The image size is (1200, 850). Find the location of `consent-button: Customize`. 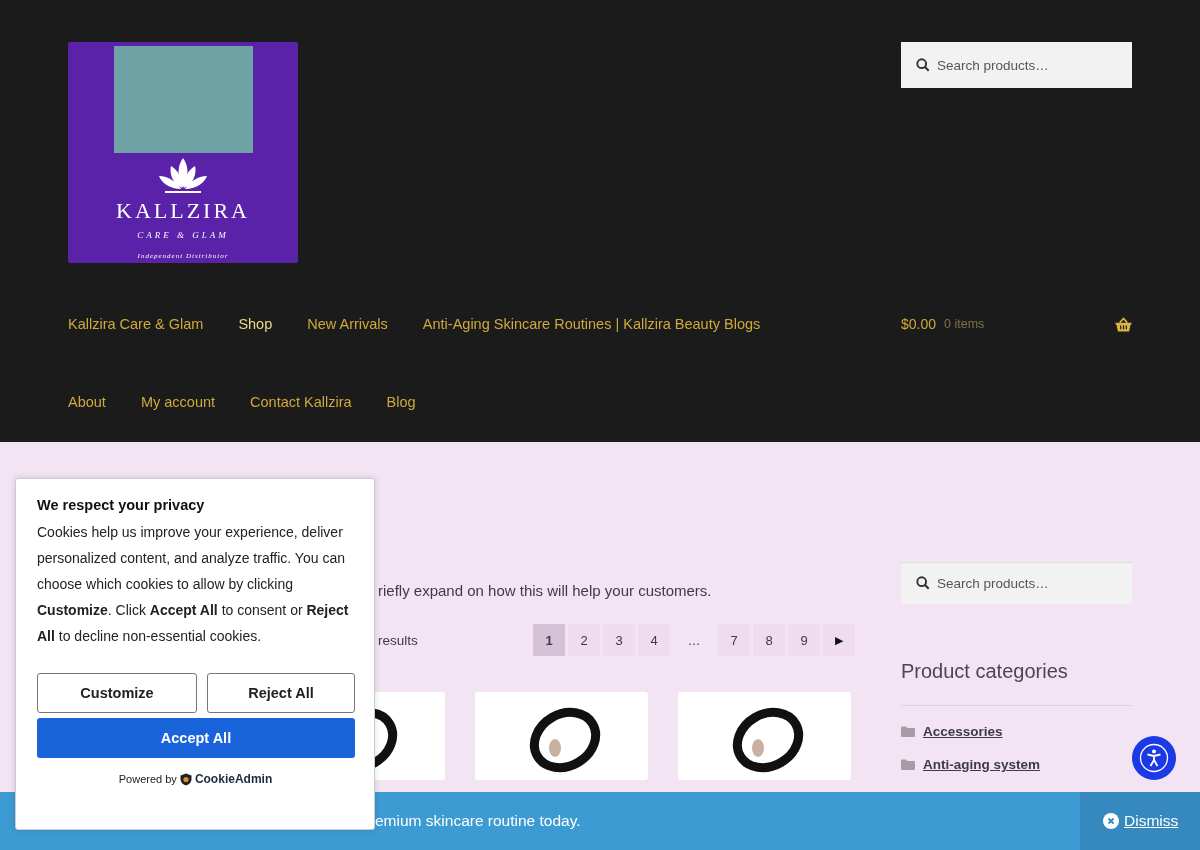

consent-button: Customize is located at coordinates (117, 693).